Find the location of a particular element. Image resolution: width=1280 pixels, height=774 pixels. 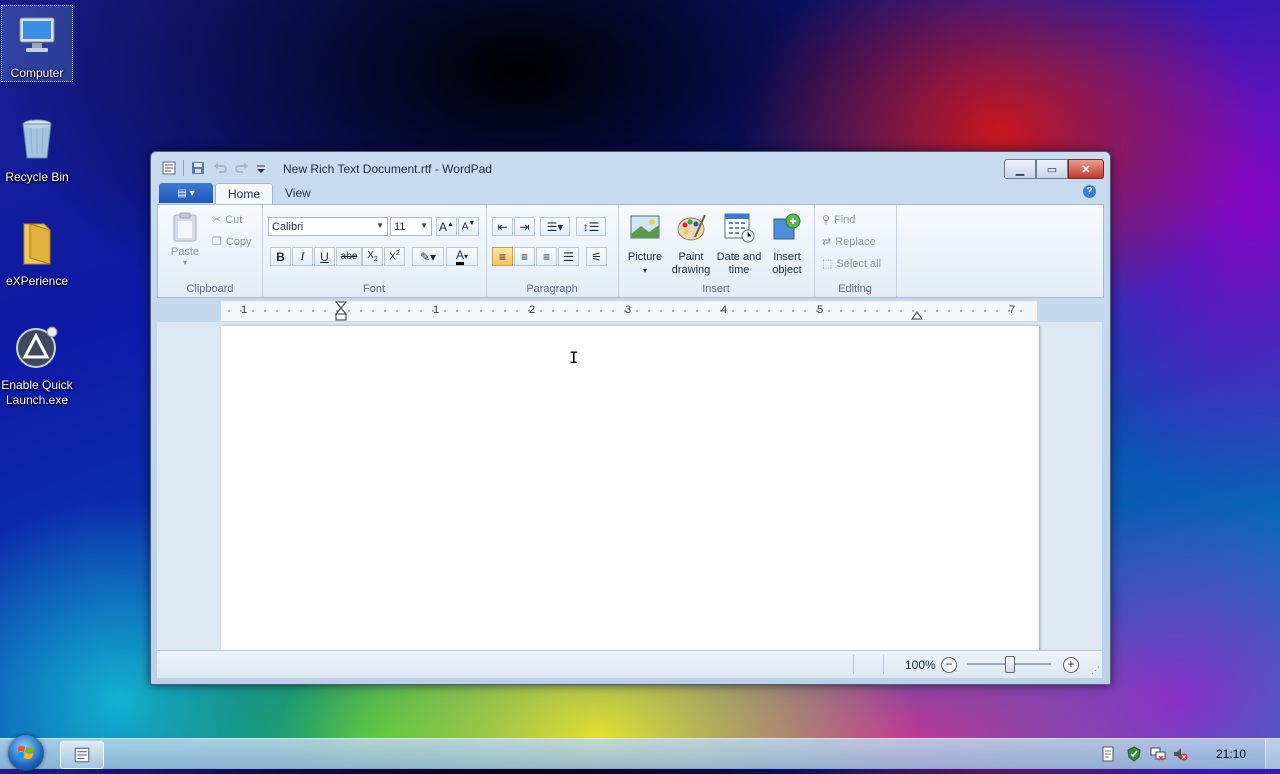

find-button: ⚲ Find is located at coordinates (838, 220).